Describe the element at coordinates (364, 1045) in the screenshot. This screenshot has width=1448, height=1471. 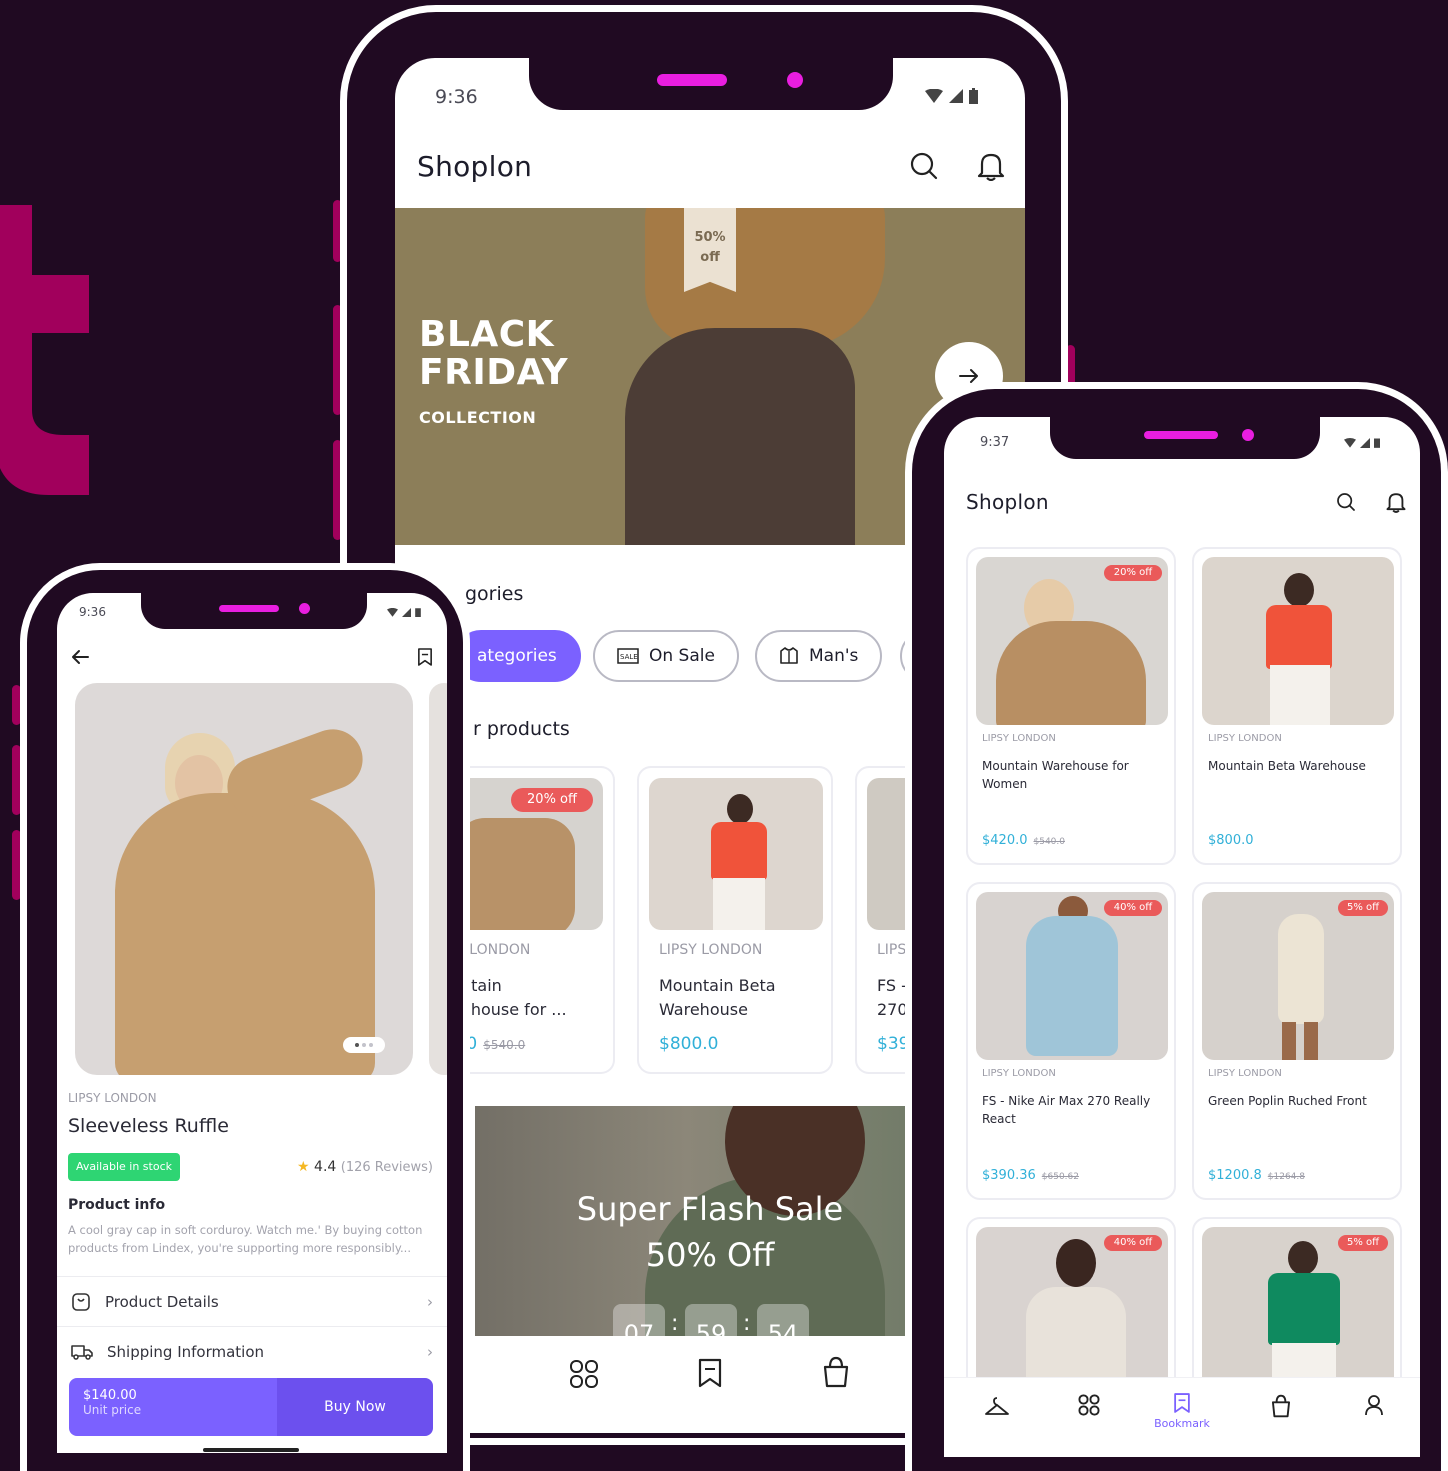
I see `gallery-pagination` at that location.